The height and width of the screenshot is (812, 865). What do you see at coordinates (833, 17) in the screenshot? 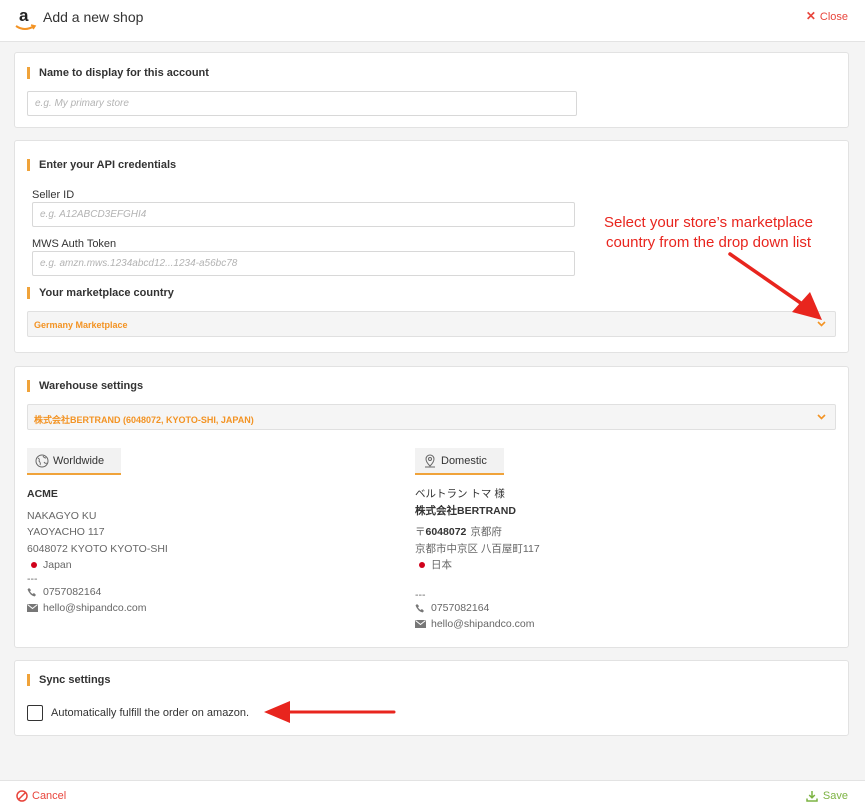
I see `close-label: Close` at bounding box center [833, 17].